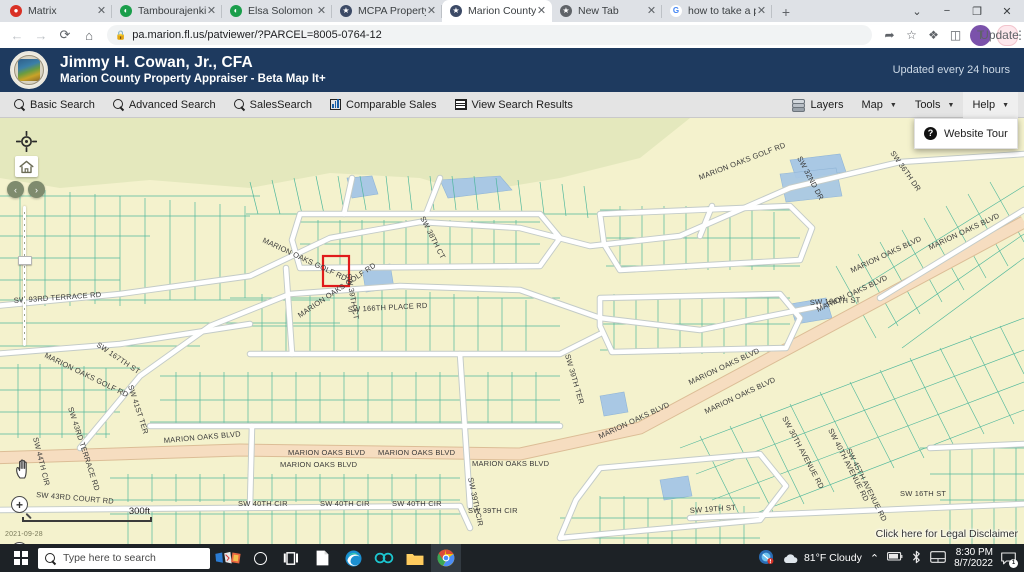  What do you see at coordinates (29, 70) in the screenshot?
I see `seal-ring` at bounding box center [29, 70].